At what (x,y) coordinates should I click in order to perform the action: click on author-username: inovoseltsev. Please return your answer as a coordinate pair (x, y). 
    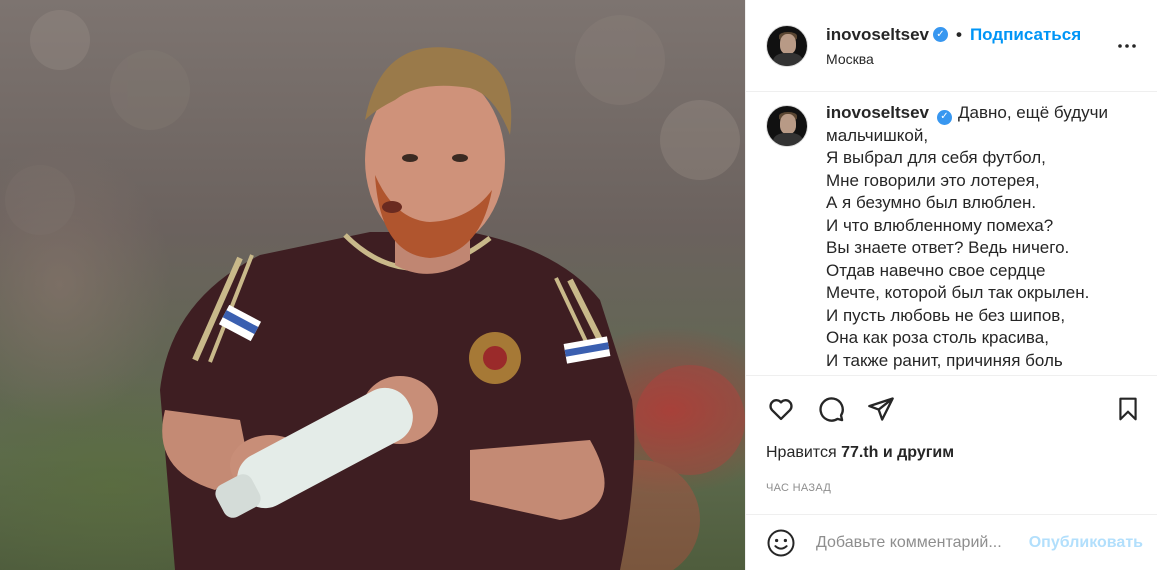
    Looking at the image, I should click on (877, 35).